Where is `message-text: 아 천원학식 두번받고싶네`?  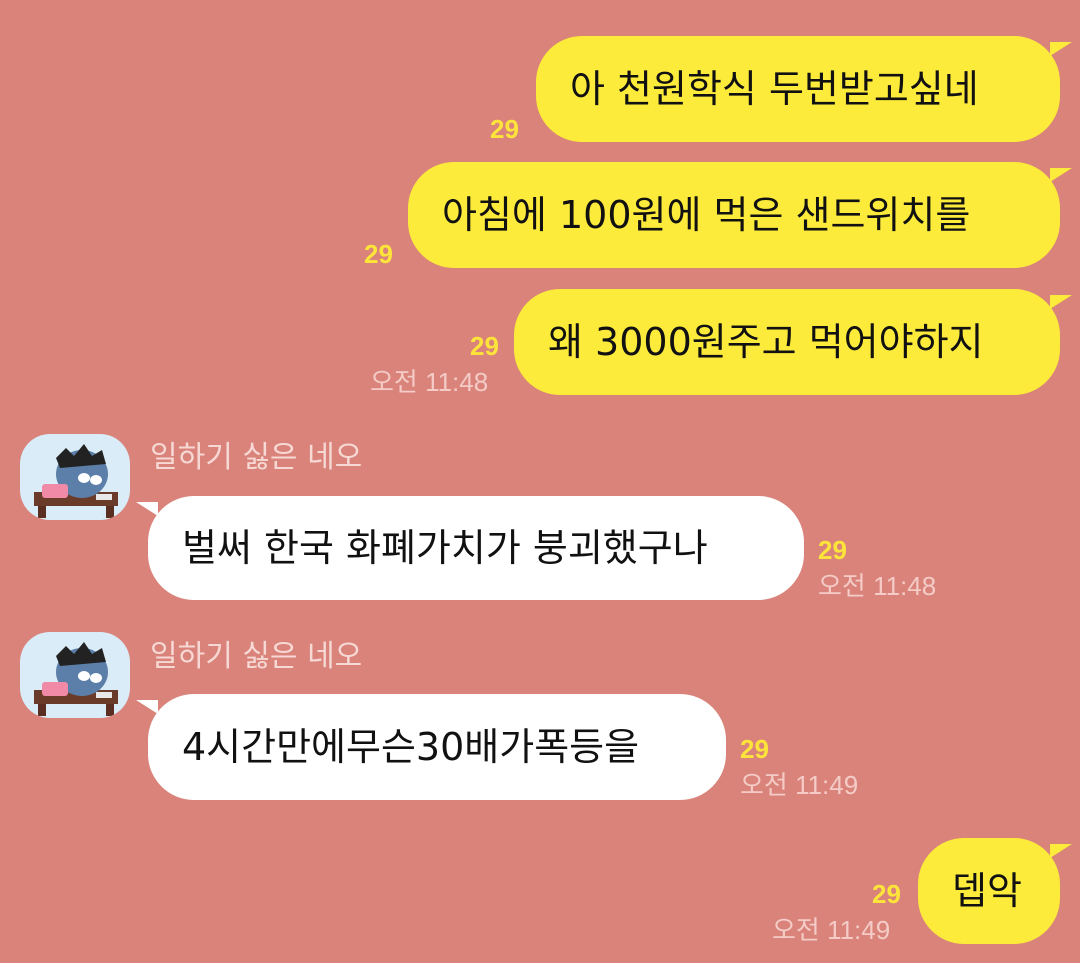 message-text: 아 천원학식 두번받고싶네 is located at coordinates (774, 89).